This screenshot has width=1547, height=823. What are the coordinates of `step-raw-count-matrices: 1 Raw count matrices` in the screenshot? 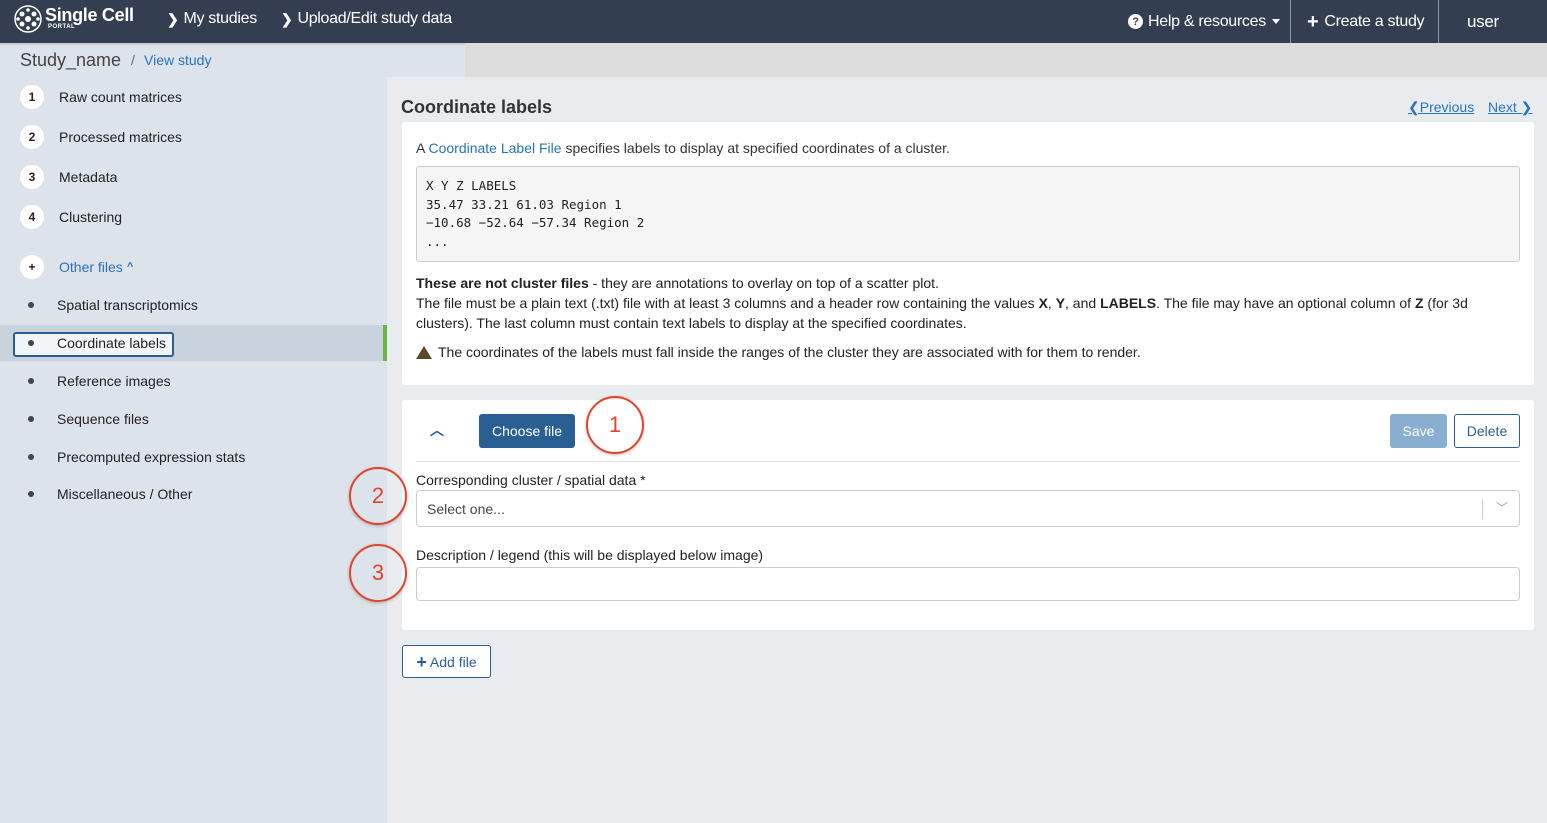 It's located at (101, 97).